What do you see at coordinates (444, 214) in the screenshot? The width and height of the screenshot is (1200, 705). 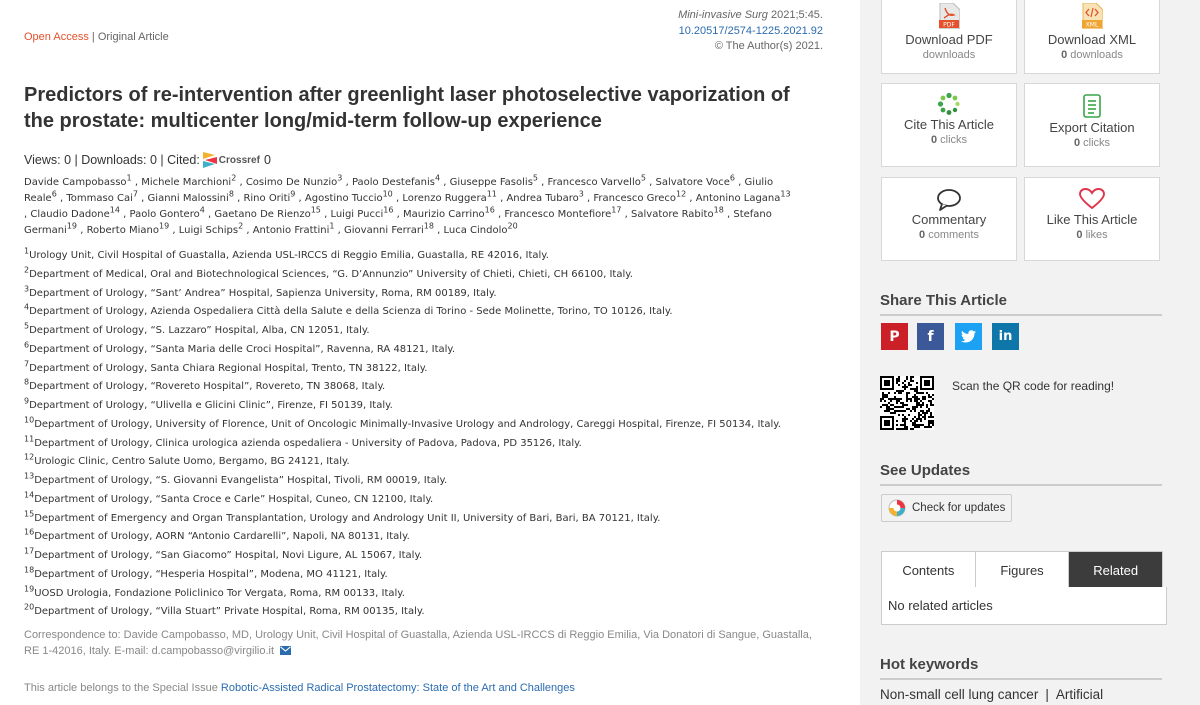 I see `author-name: Maurizio Carrino` at bounding box center [444, 214].